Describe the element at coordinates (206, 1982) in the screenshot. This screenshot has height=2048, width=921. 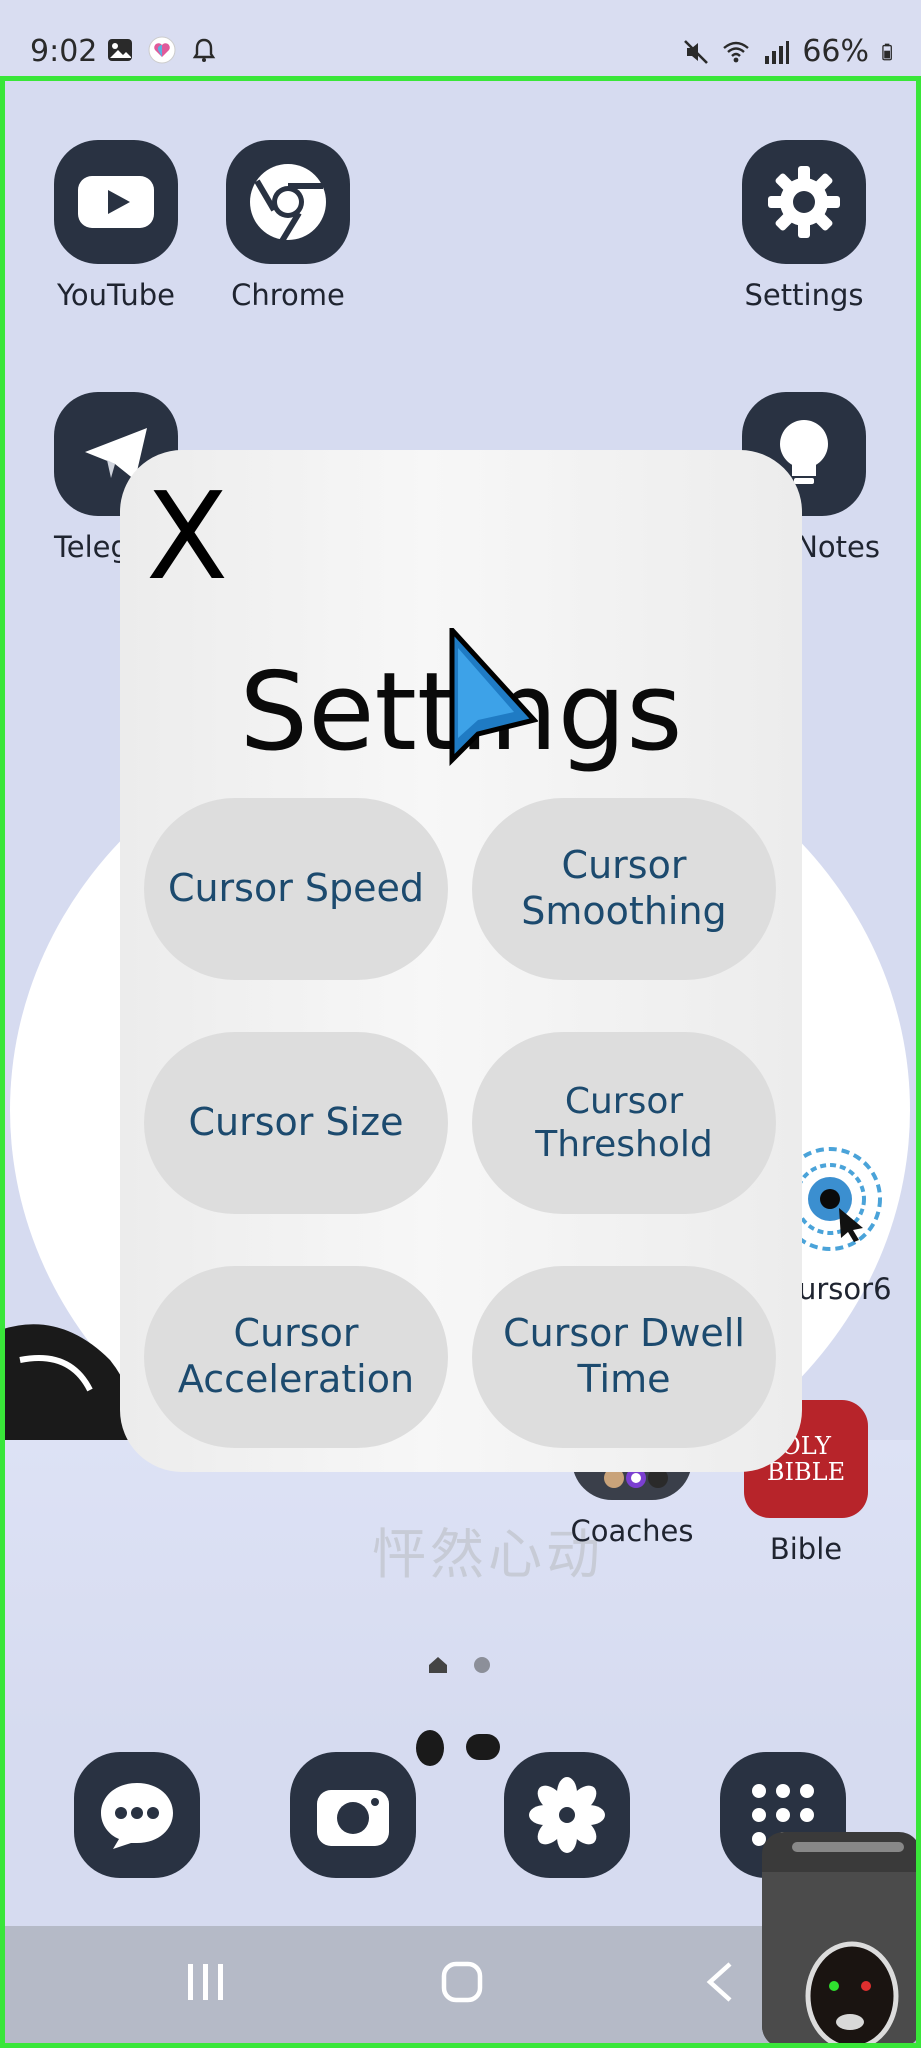
I see `recents-icon` at that location.